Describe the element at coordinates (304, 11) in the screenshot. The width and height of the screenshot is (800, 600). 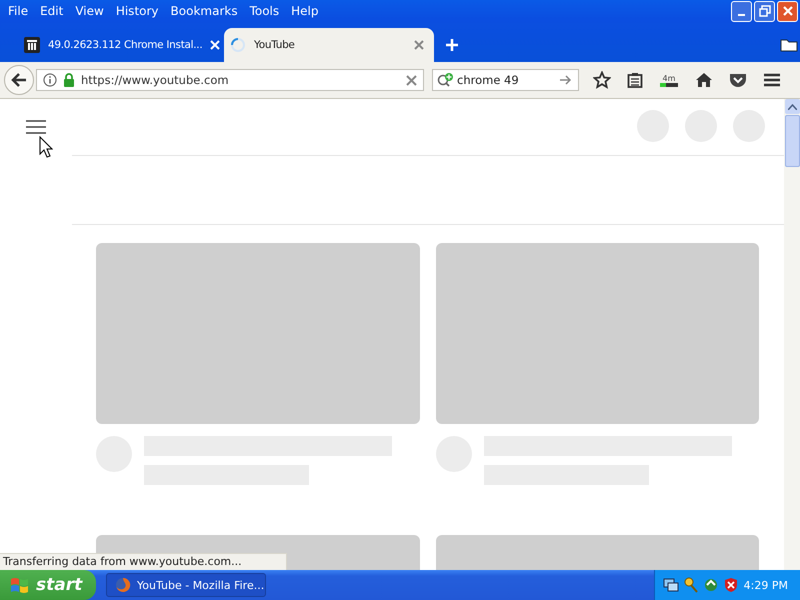
I see `menu-item: Help` at that location.